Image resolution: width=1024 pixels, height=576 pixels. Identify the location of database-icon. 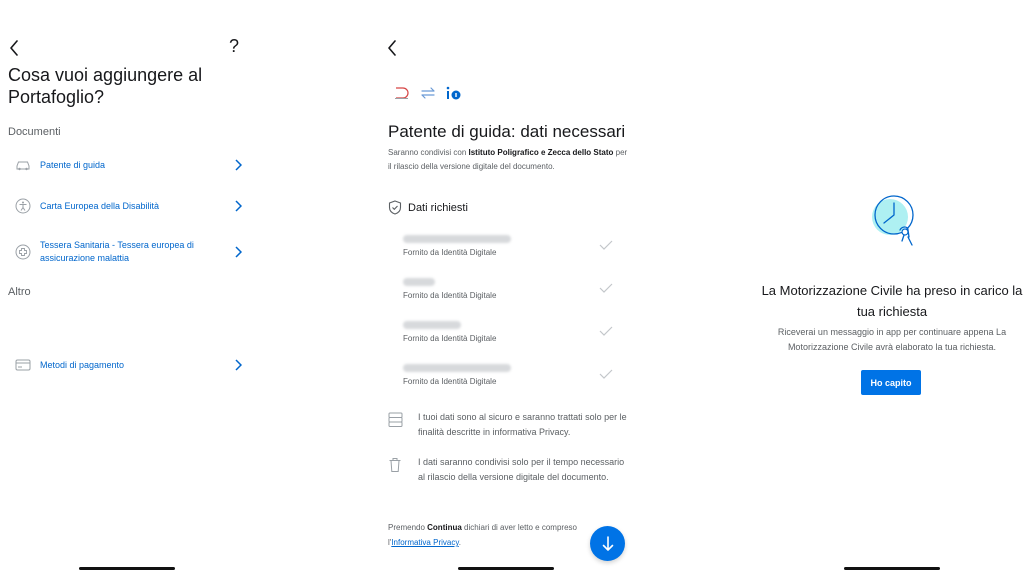
(396, 425).